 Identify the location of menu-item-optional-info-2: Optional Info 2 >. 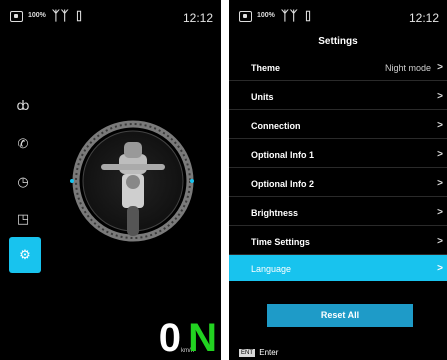
(338, 182).